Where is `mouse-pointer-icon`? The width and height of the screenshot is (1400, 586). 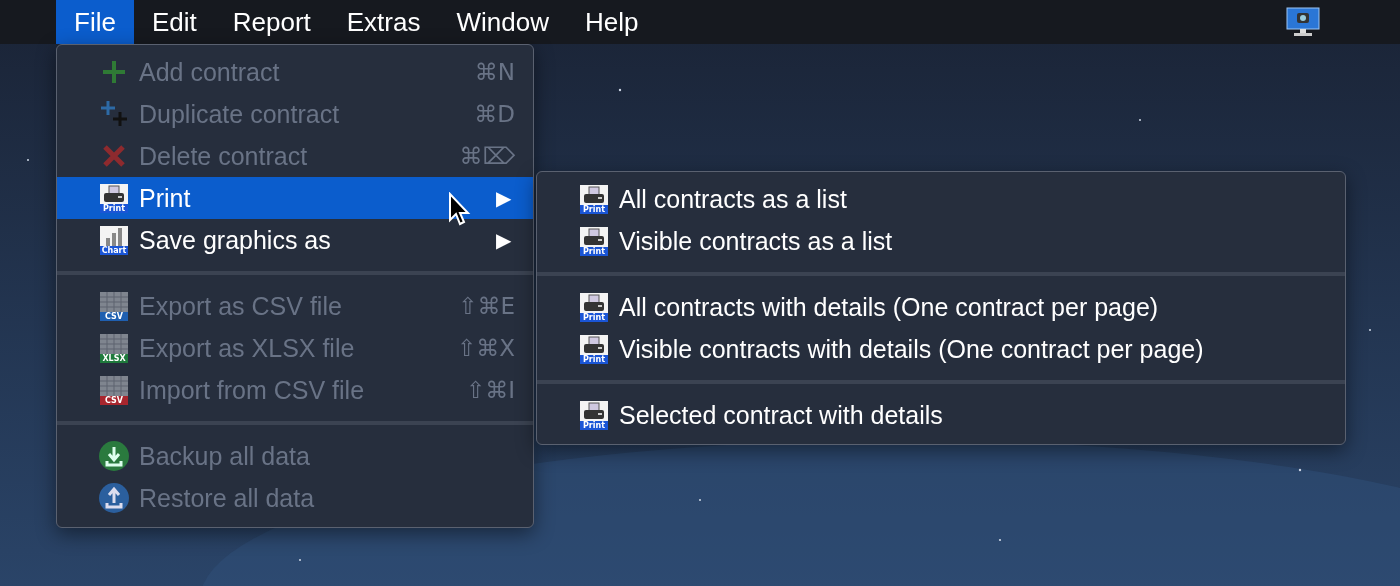 mouse-pointer-icon is located at coordinates (460, 210).